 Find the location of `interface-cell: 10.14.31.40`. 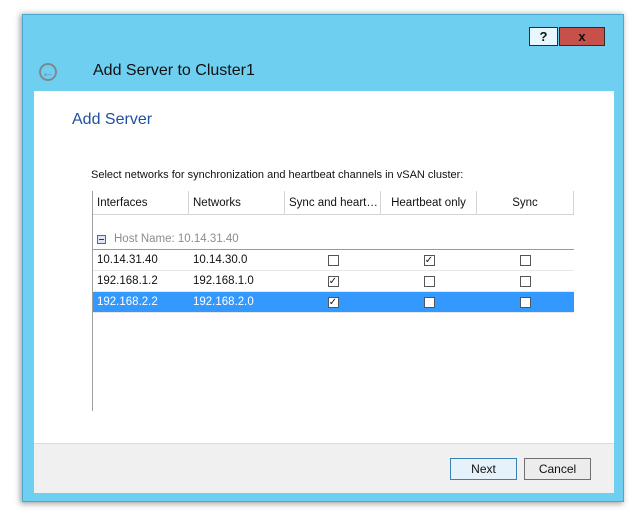

interface-cell: 10.14.31.40 is located at coordinates (127, 260).